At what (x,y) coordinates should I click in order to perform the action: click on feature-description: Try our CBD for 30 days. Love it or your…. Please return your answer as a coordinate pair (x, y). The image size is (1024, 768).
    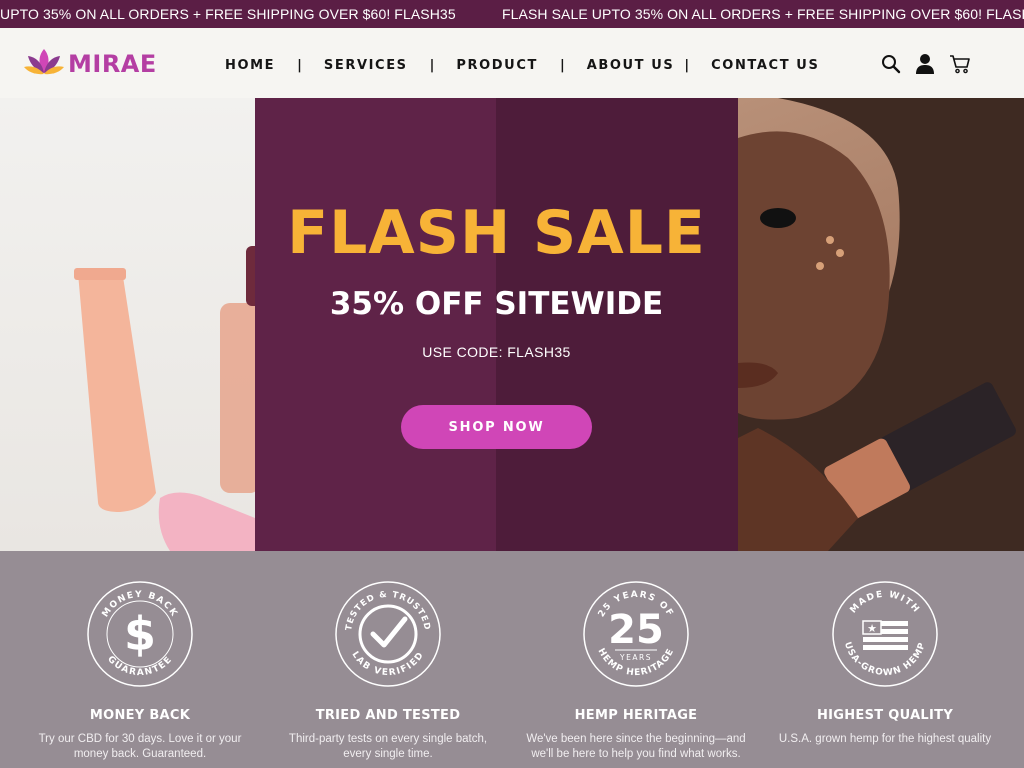
    Looking at the image, I should click on (140, 746).